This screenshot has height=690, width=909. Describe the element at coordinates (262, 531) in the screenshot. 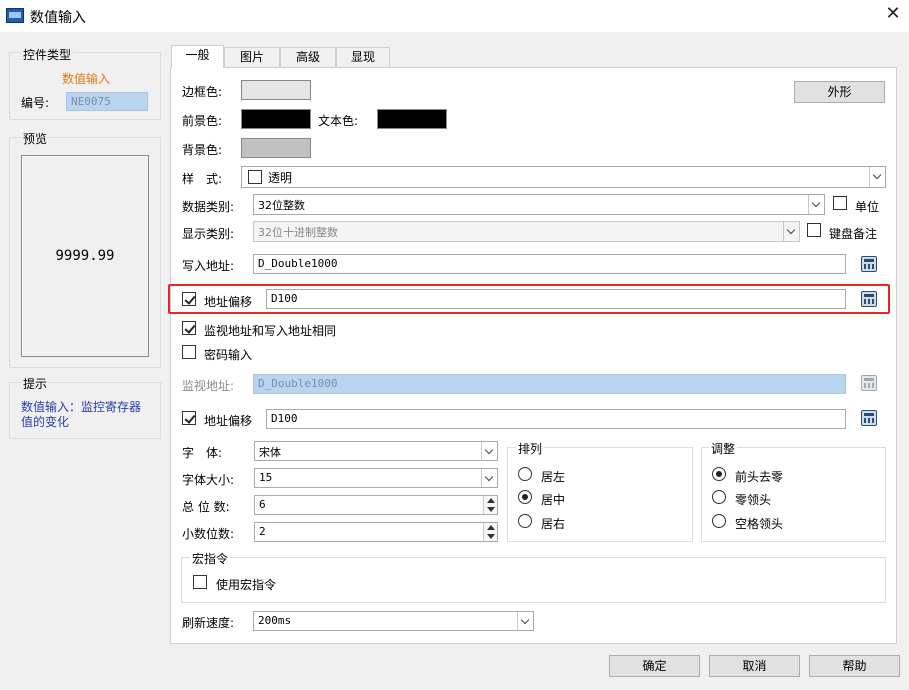

I see `decimal-digits-value: 2` at that location.